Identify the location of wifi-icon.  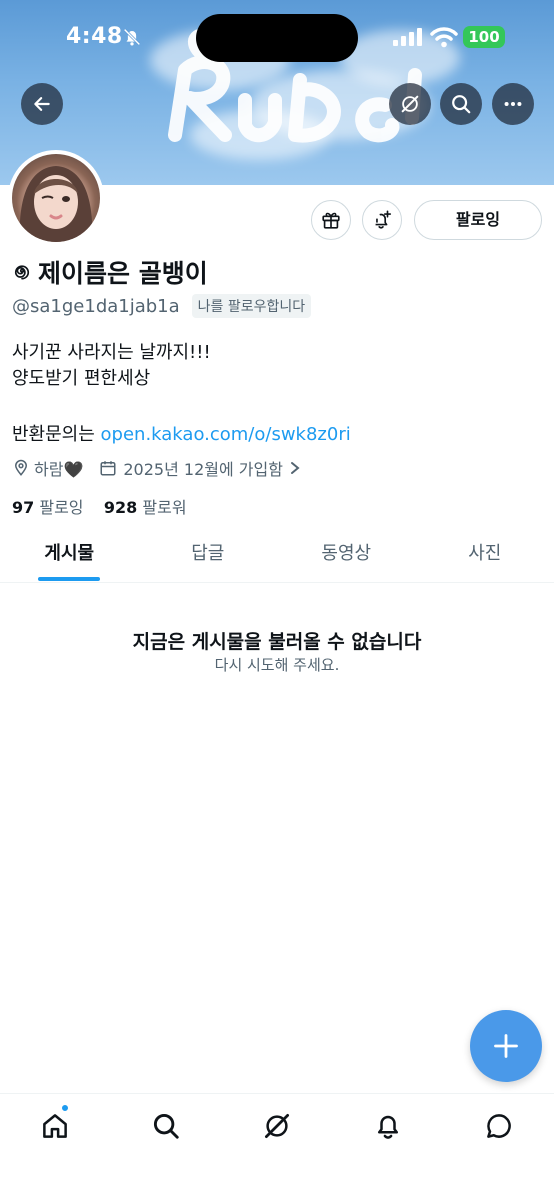
(444, 37).